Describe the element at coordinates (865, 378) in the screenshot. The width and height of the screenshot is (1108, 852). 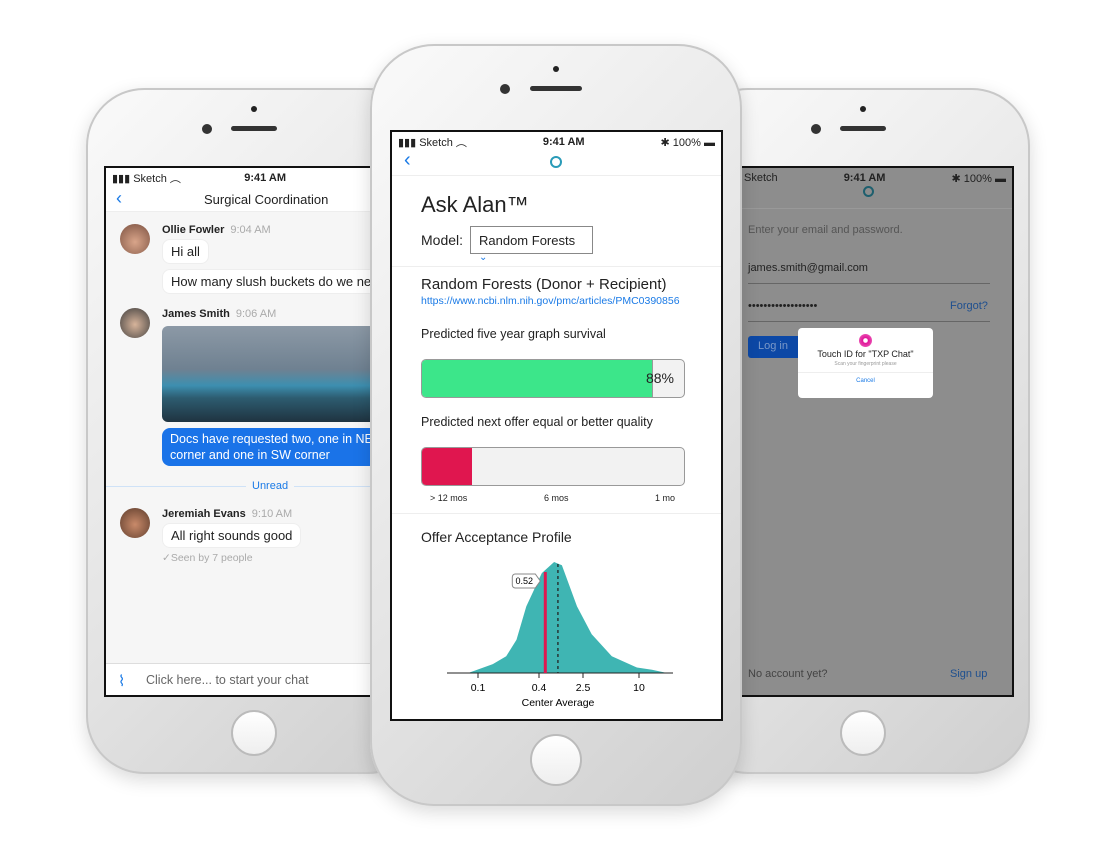
I see `touchid-cancel-button: Cancel` at that location.